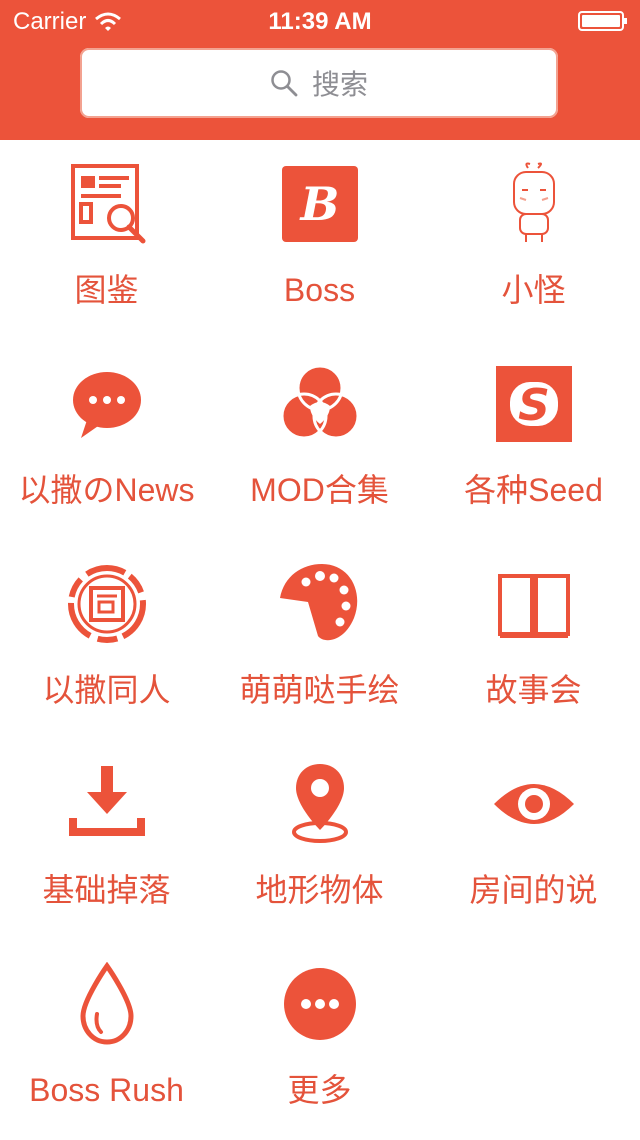 This screenshot has width=640, height=1140. I want to click on book-icon, so click(533, 606).